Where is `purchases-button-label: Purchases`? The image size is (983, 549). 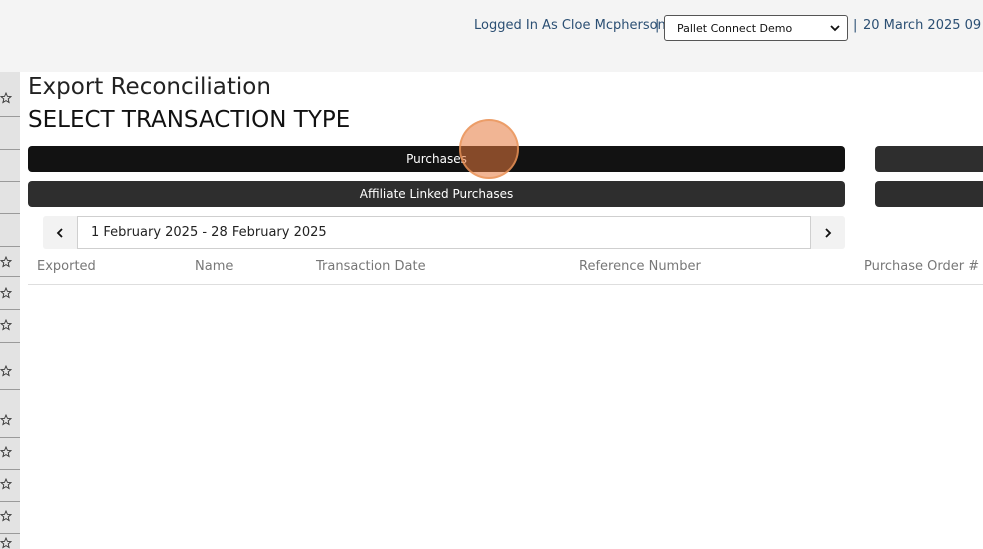 purchases-button-label: Purchases is located at coordinates (436, 159).